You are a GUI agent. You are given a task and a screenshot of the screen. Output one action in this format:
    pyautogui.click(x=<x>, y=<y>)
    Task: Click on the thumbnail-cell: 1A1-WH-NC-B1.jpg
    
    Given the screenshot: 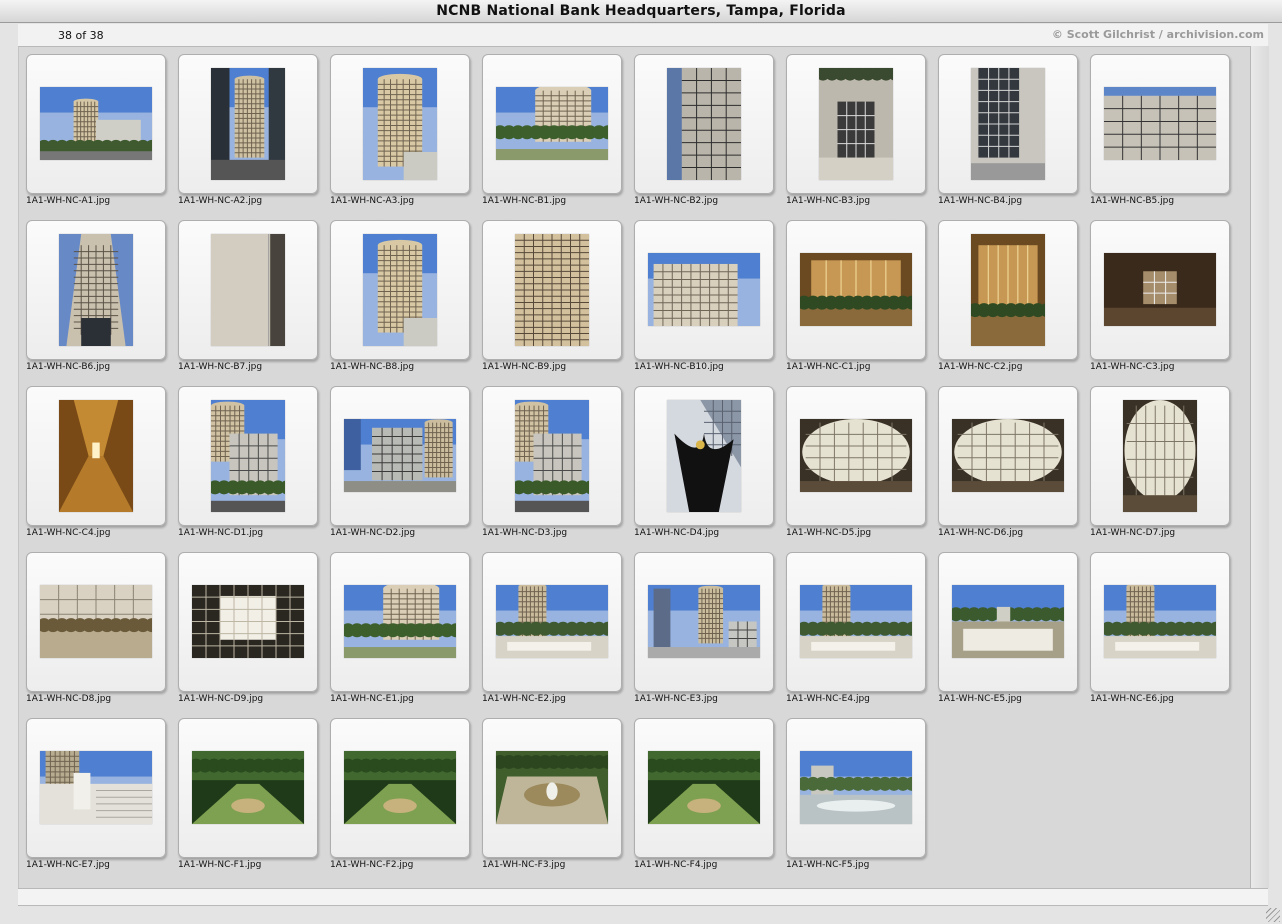 What is the action you would take?
    pyautogui.click(x=552, y=134)
    